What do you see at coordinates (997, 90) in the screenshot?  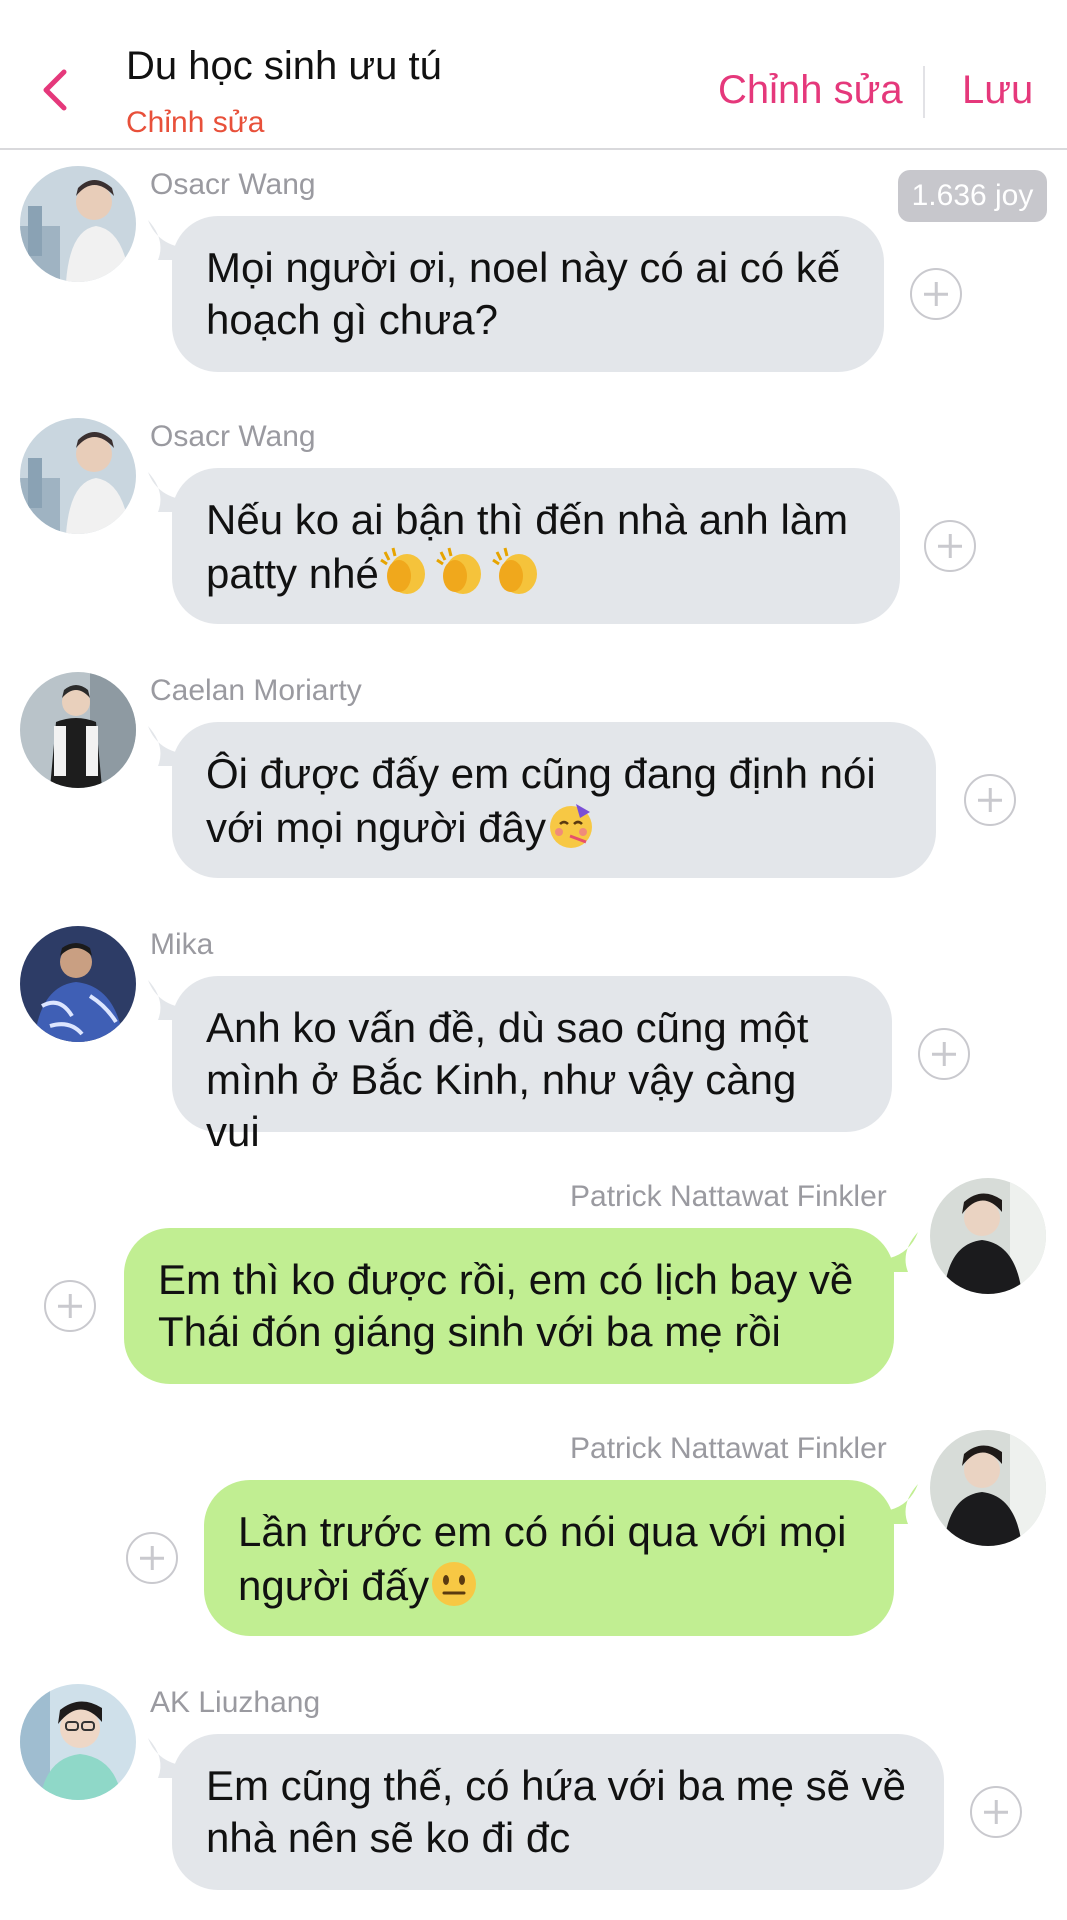 I see `save-button: Lưu` at bounding box center [997, 90].